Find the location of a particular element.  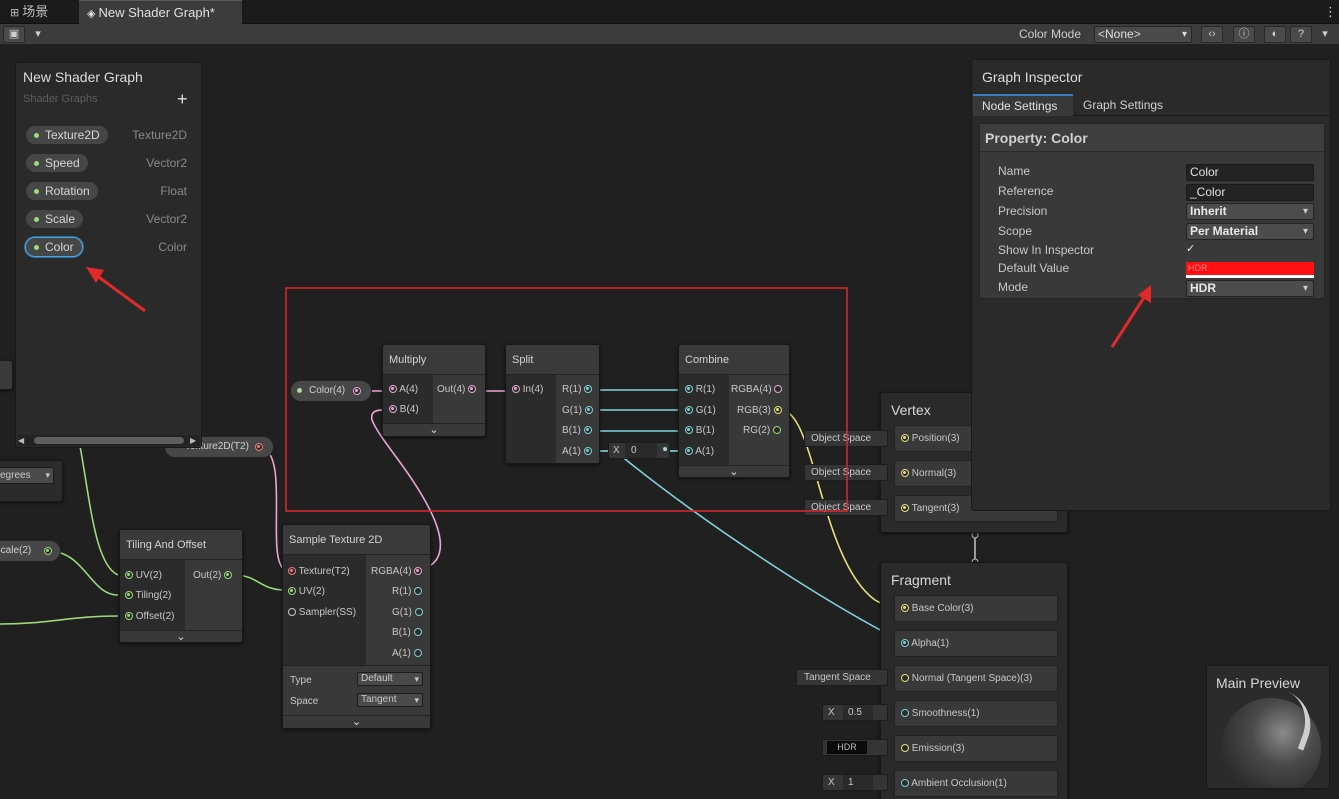

fragment-block-smoothness: Smoothness(1) is located at coordinates (976, 713).